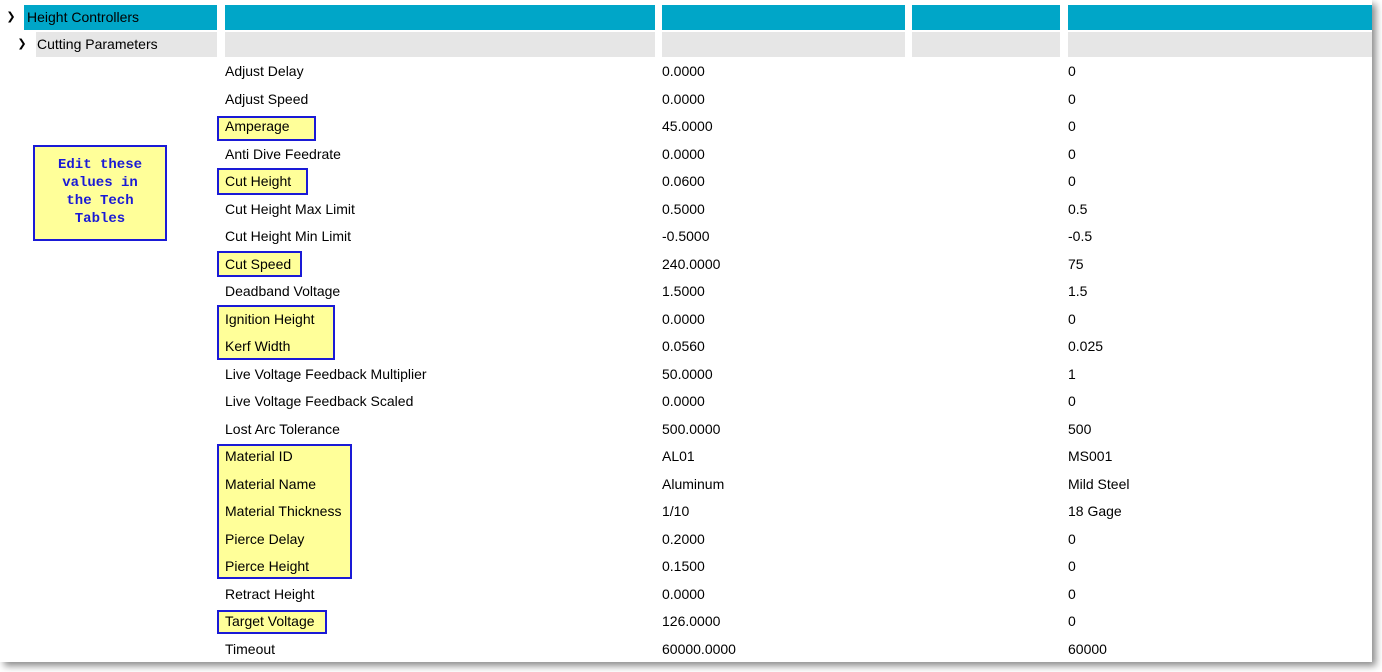 This screenshot has width=1382, height=672. I want to click on table-row: Retract Height 0.0000 0, so click(686, 595).